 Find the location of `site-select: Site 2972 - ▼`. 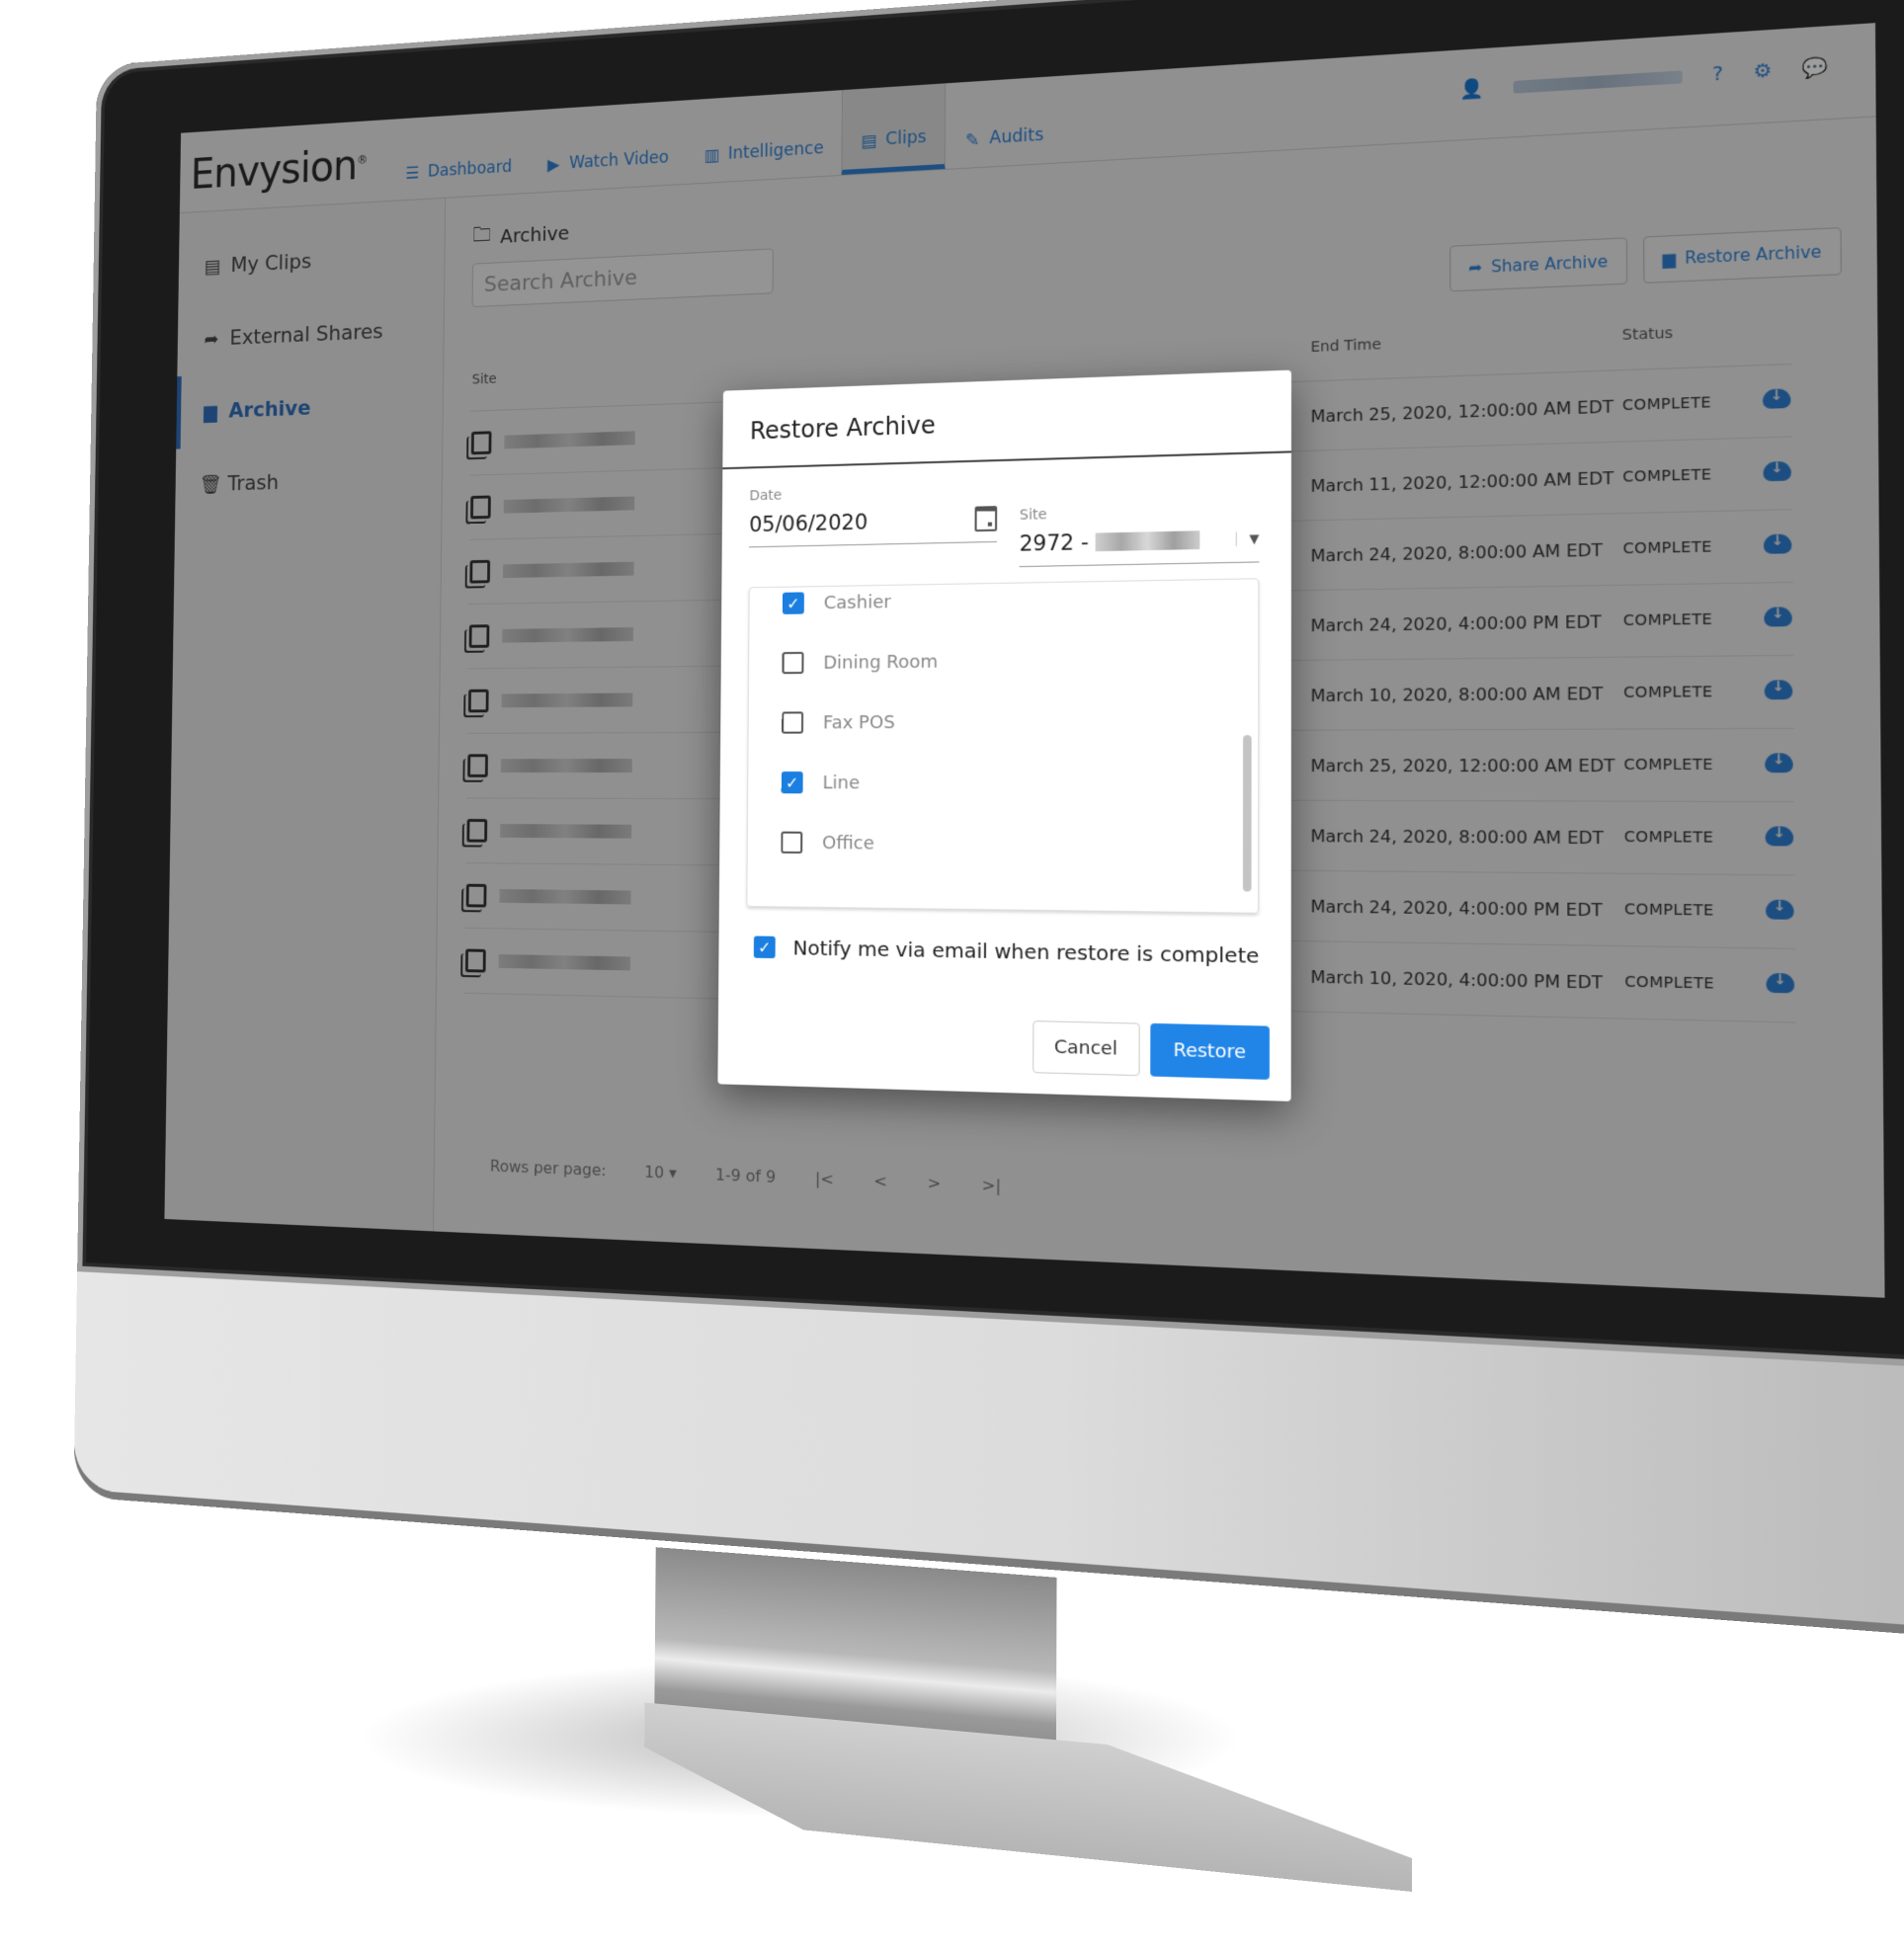

site-select: Site 2972 - ▼ is located at coordinates (1139, 535).